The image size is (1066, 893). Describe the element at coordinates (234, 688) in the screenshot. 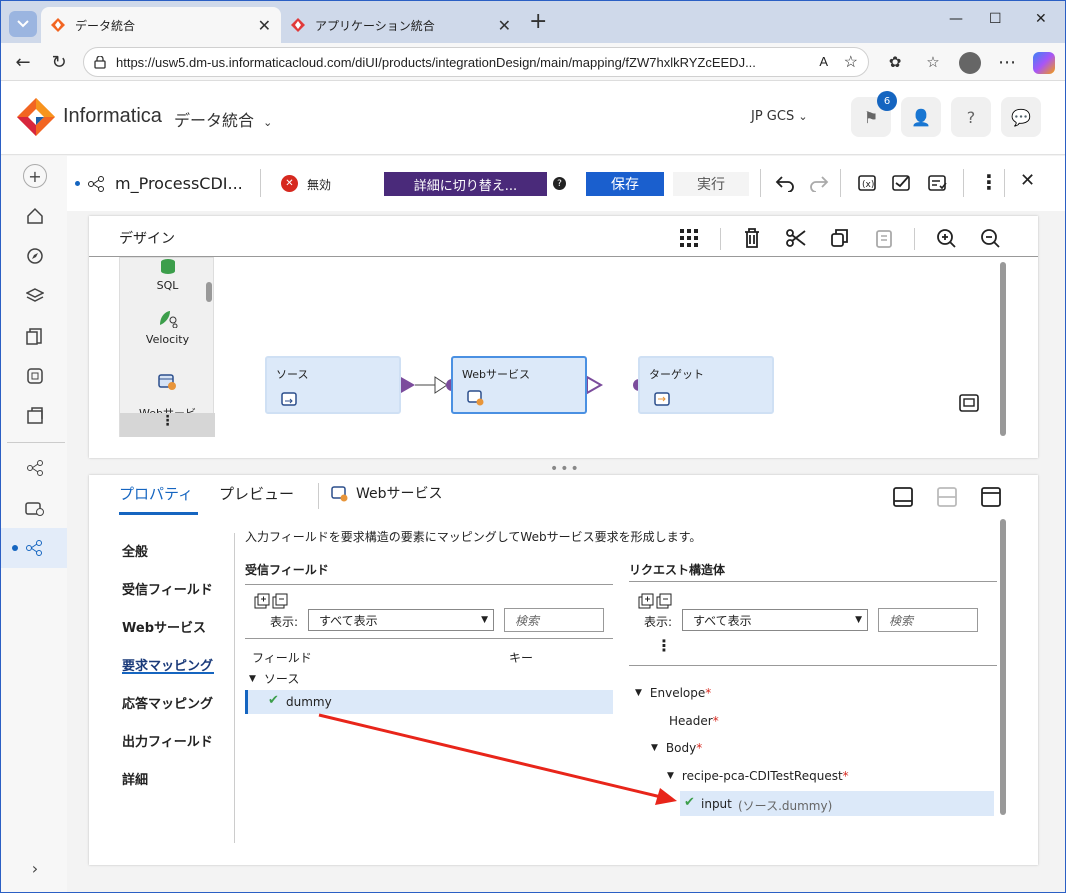

I see `nav-divider` at that location.